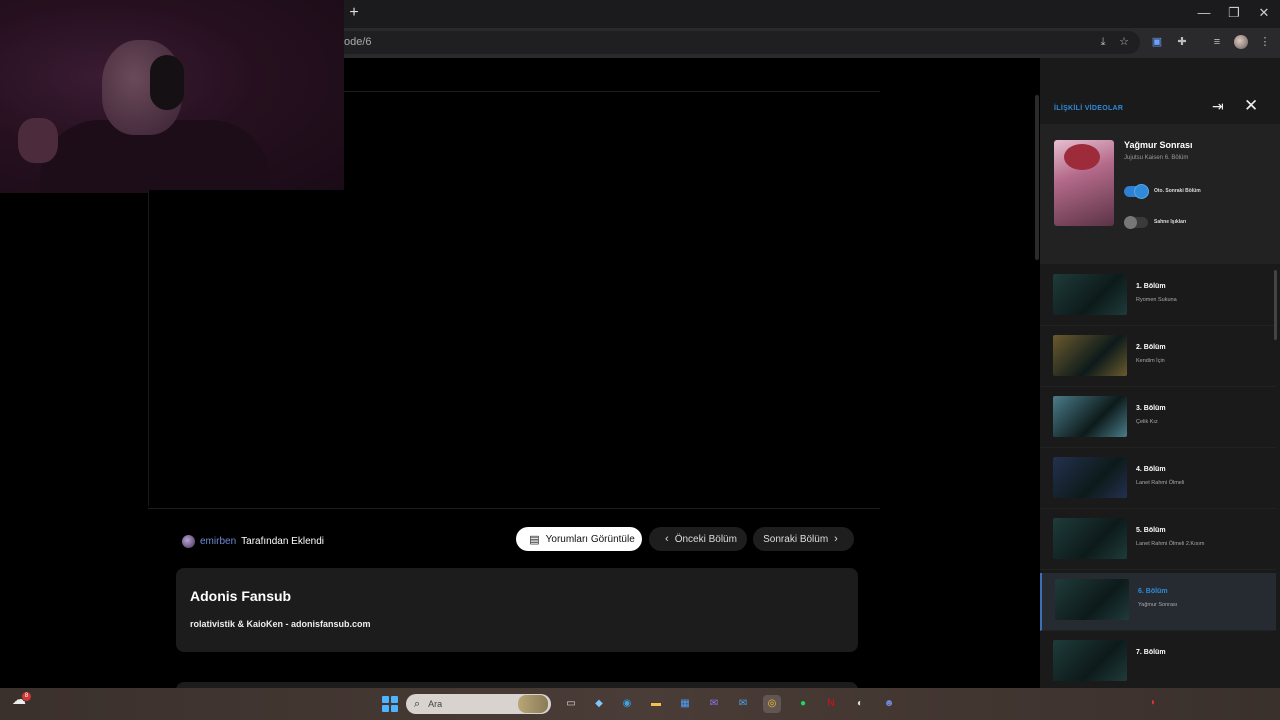 This screenshot has height=720, width=1280. I want to click on added-by-label: Tarafından Eklendi, so click(282, 541).